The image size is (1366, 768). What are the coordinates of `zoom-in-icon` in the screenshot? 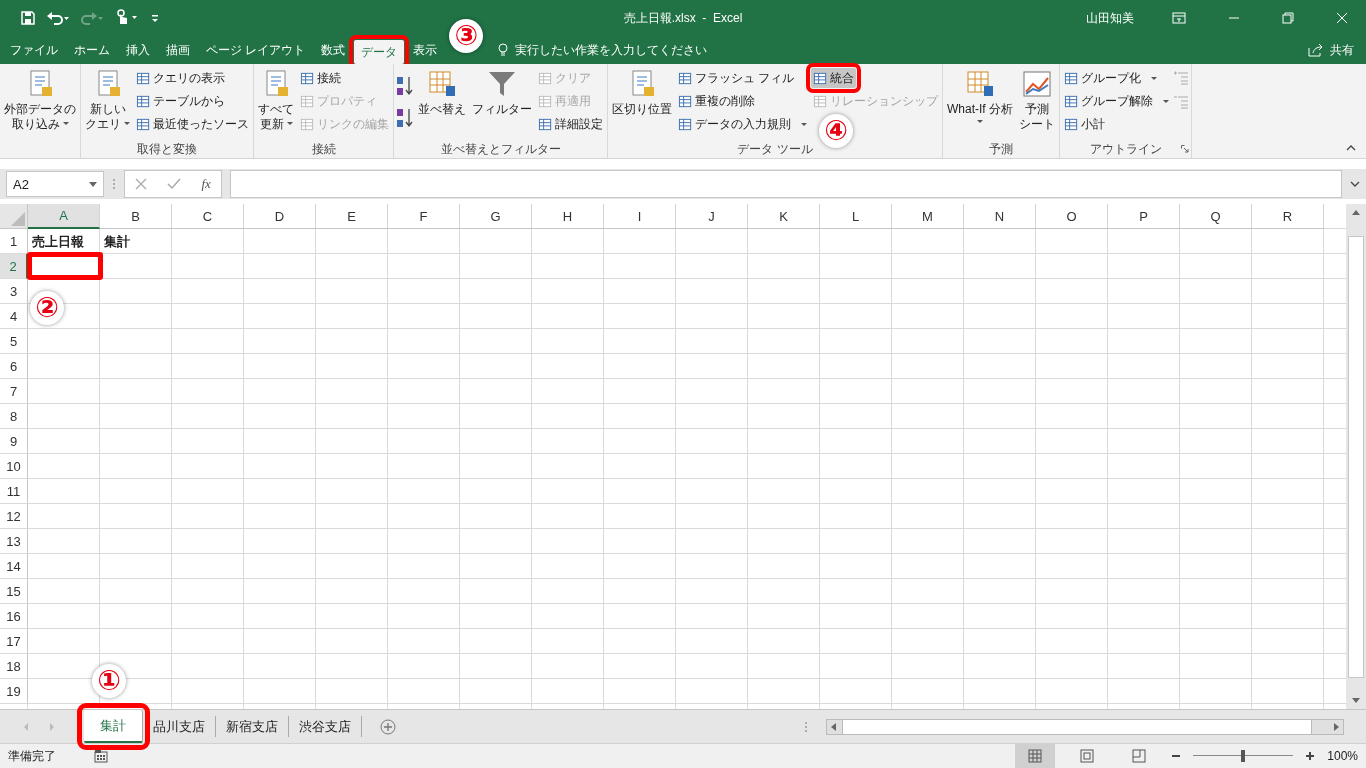 It's located at (1310, 756).